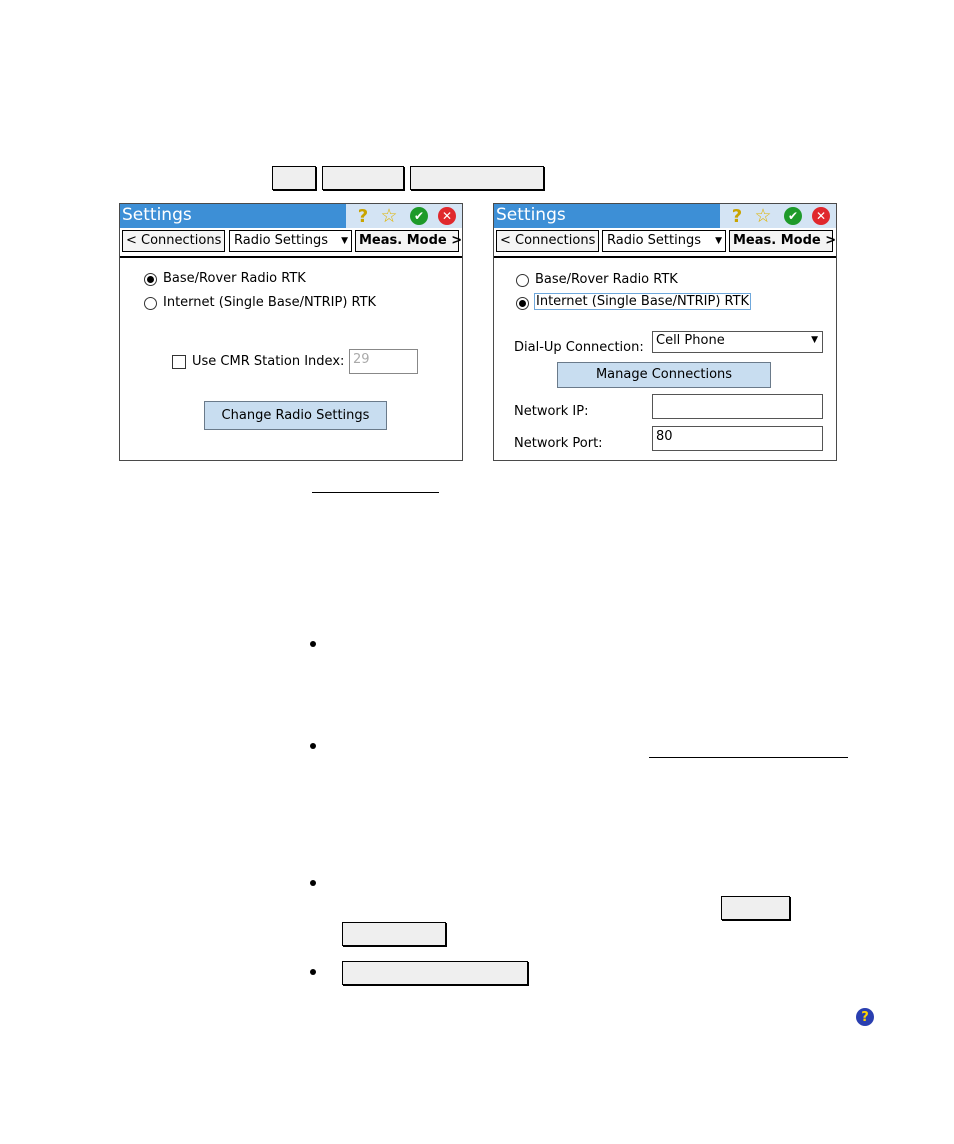 This screenshot has height=1144, width=954. What do you see at coordinates (268, 361) in the screenshot?
I see `cmr-label: Use CMR Station Index:` at bounding box center [268, 361].